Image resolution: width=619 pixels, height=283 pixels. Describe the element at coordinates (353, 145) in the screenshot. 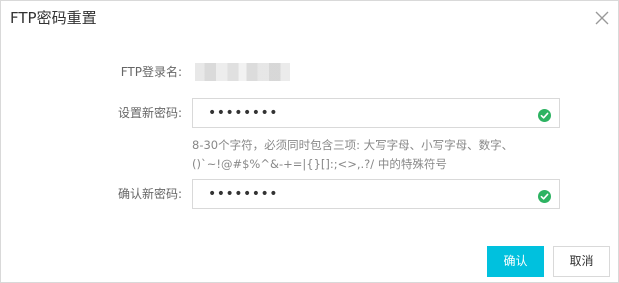

I see `hint-line-1: 8-30个字符，必须同时包含三项: 大写字母、小写字母、数字、` at that location.